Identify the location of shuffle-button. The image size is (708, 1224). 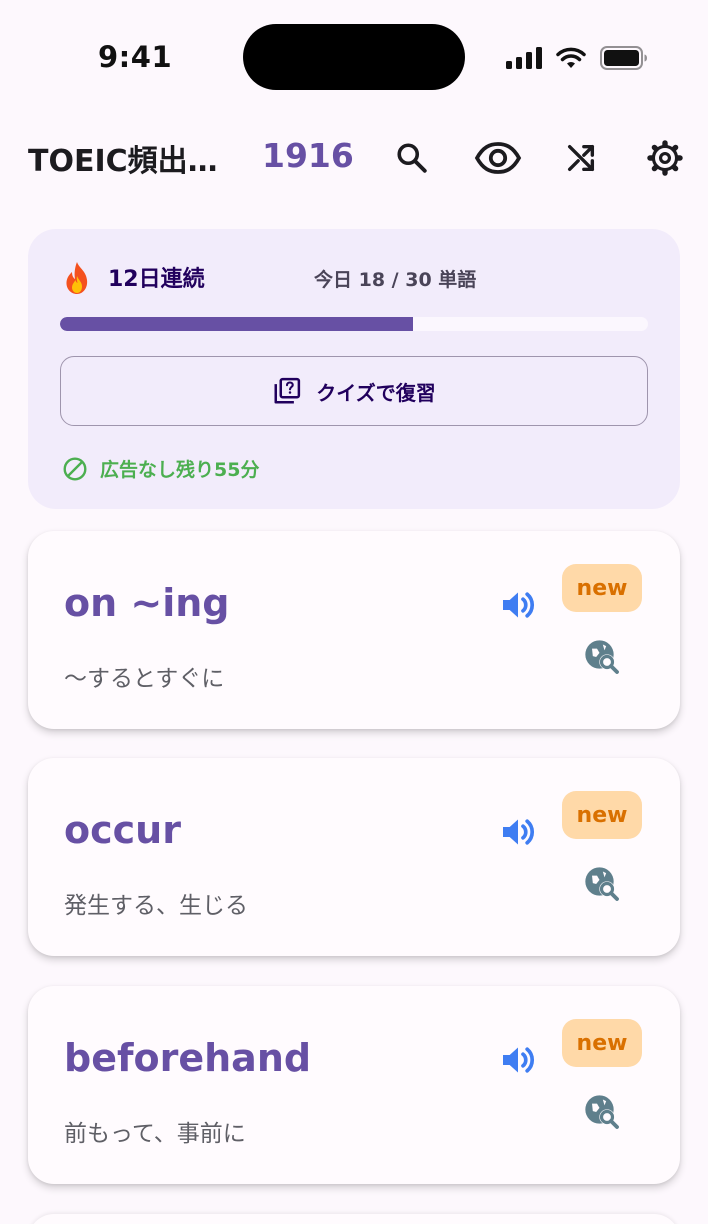
(581, 158).